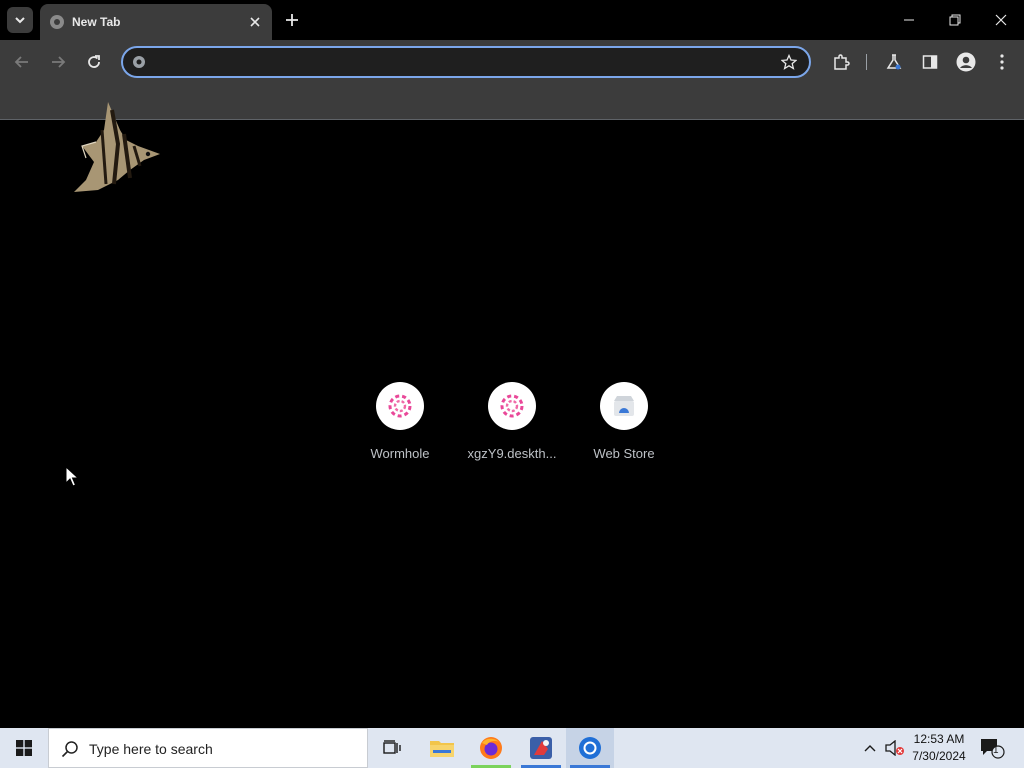 The width and height of the screenshot is (1024, 768). I want to click on forward-button, so click(58, 62).